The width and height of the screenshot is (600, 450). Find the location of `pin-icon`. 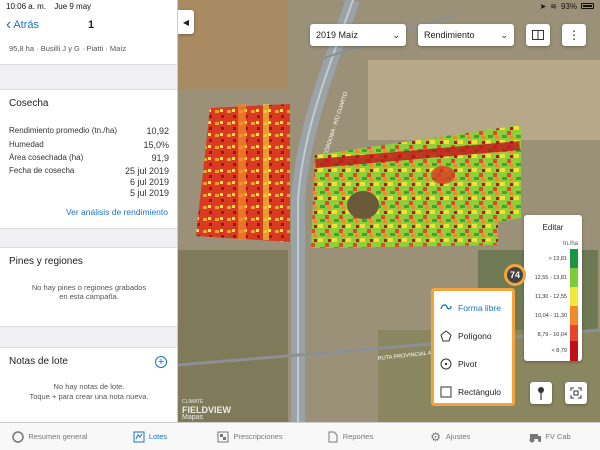

pin-icon is located at coordinates (541, 393).